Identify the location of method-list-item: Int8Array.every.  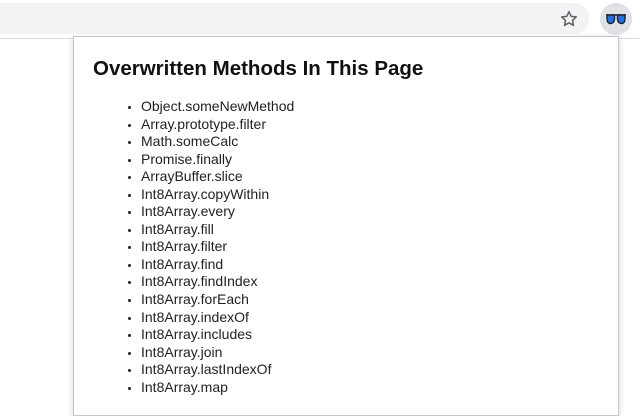
(217, 212).